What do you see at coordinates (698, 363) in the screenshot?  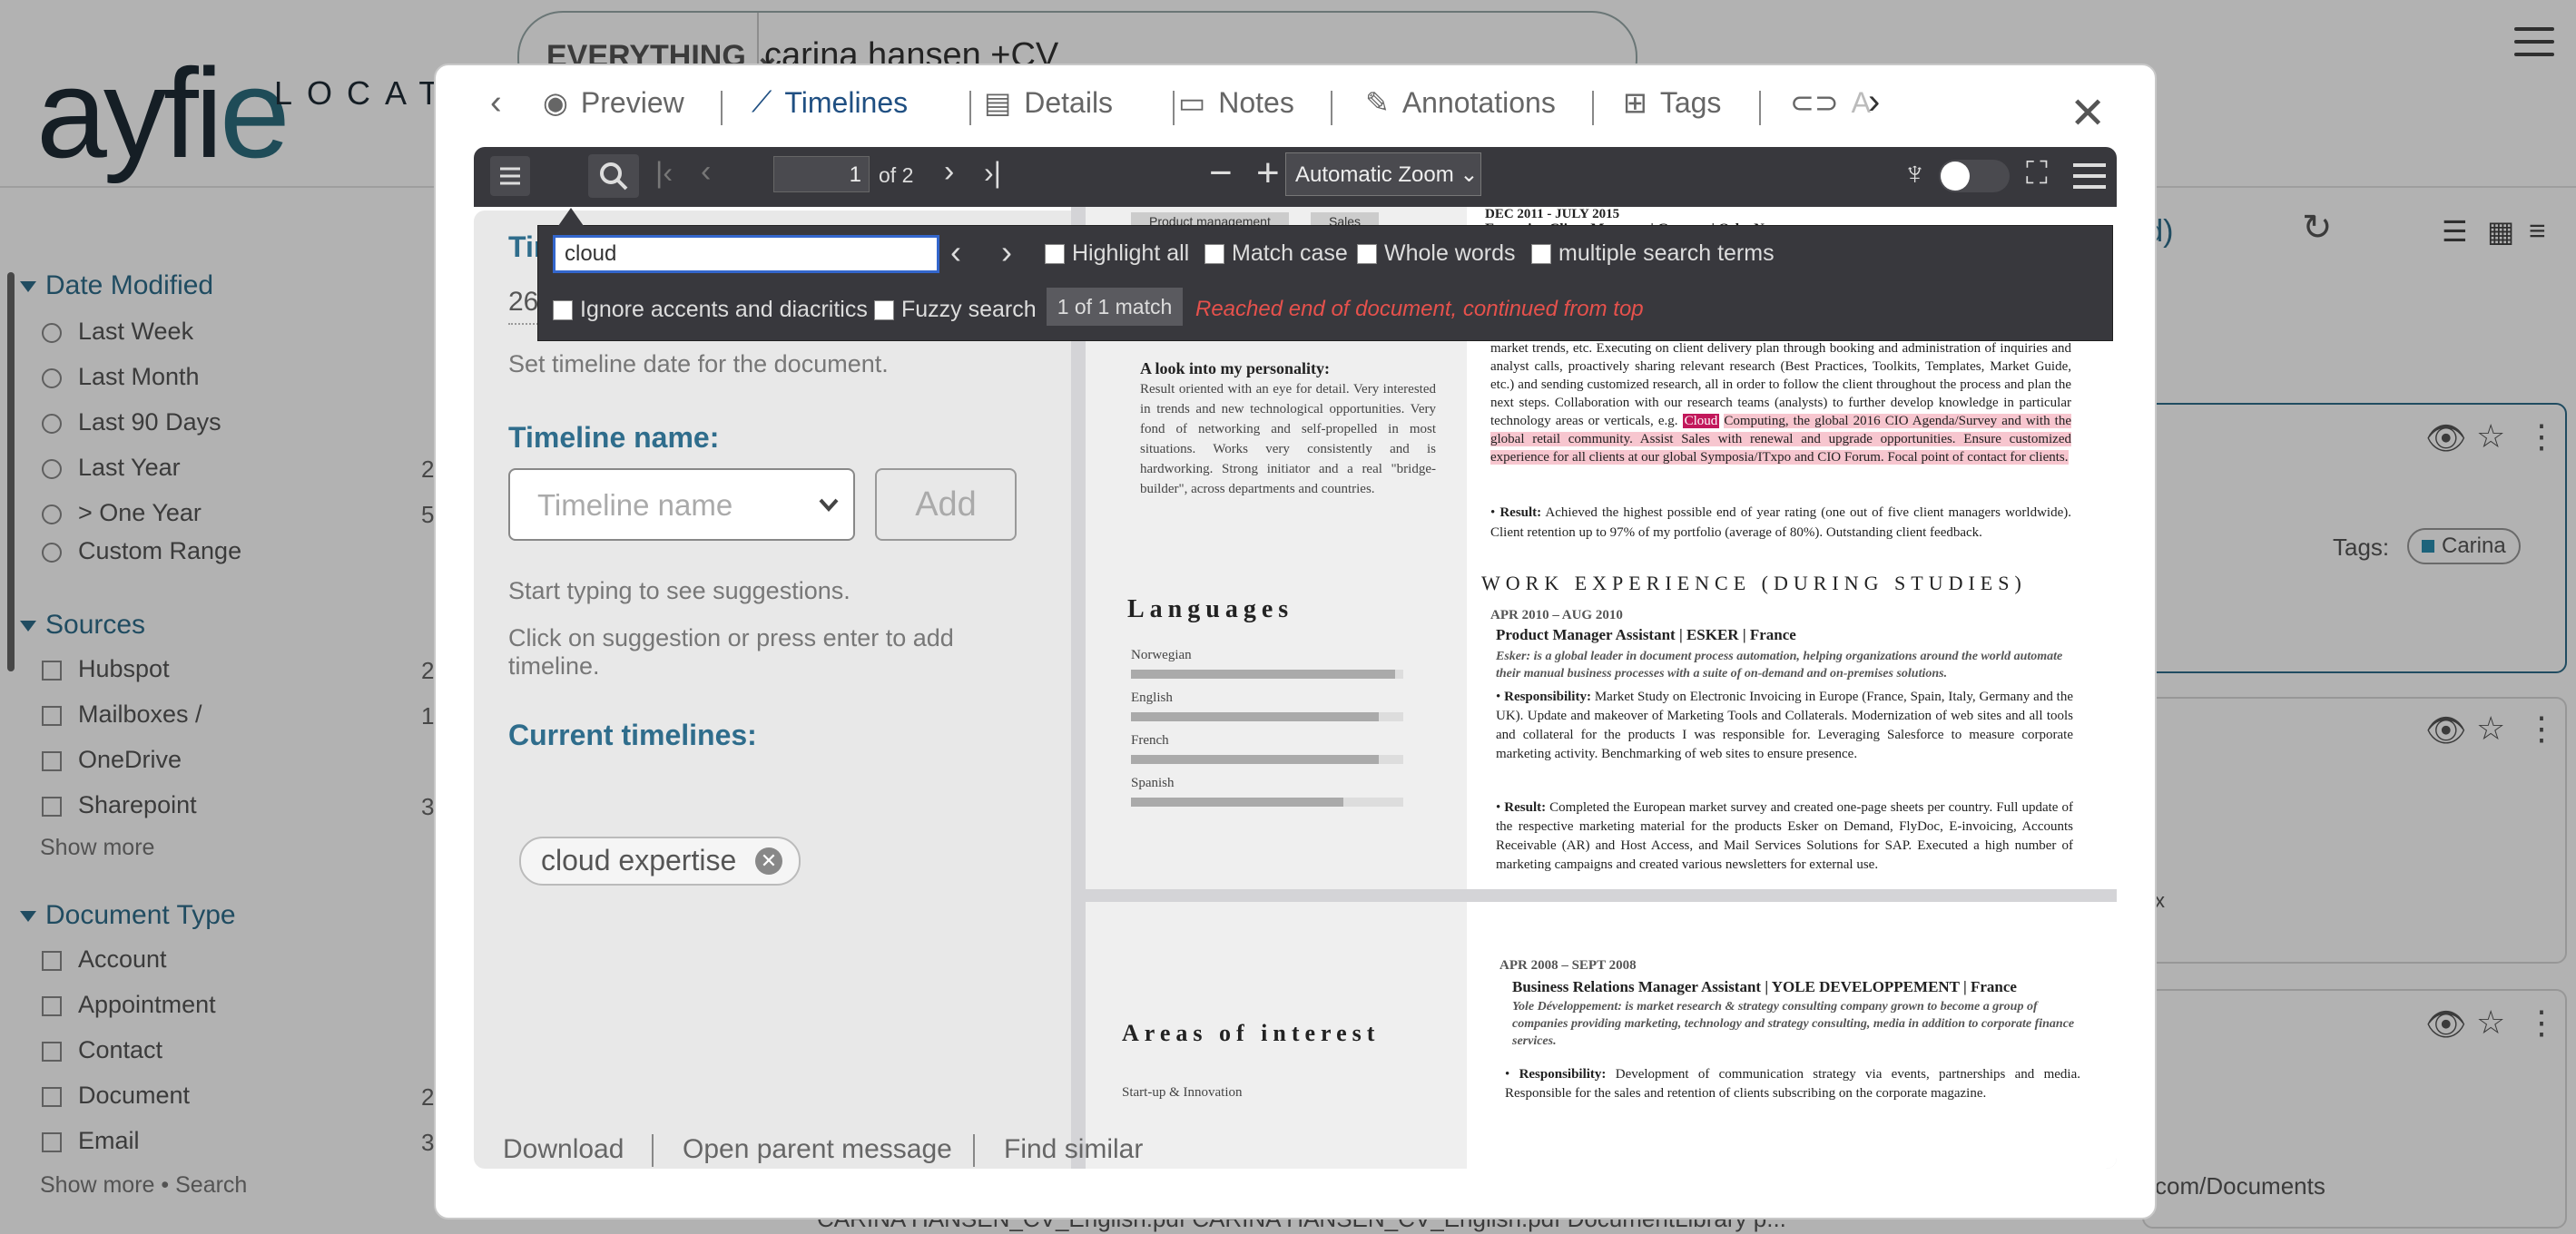 I see `timeline-date-help: Set timeline date for the document.` at bounding box center [698, 363].